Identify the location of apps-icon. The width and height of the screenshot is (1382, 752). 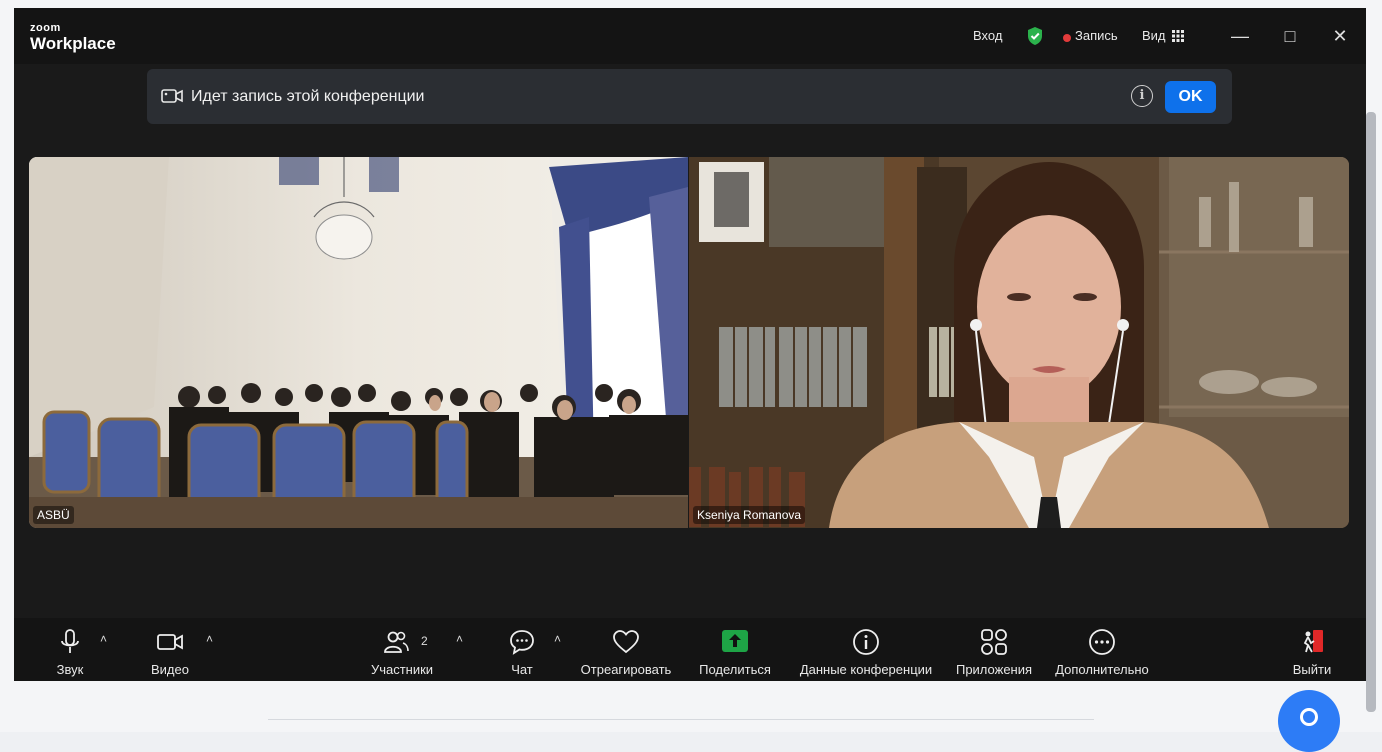
(994, 642).